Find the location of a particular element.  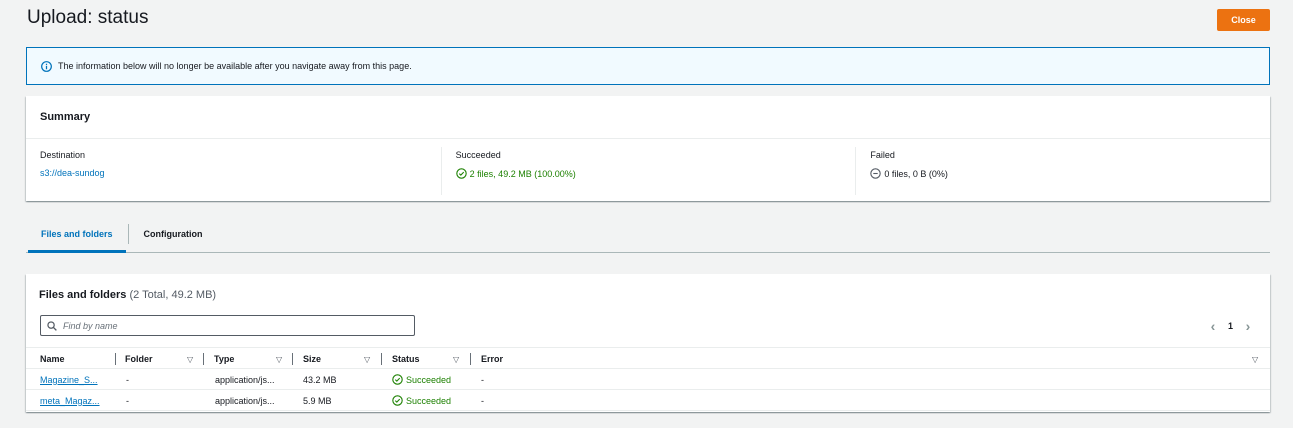

destination-label: Destination is located at coordinates (63, 155).